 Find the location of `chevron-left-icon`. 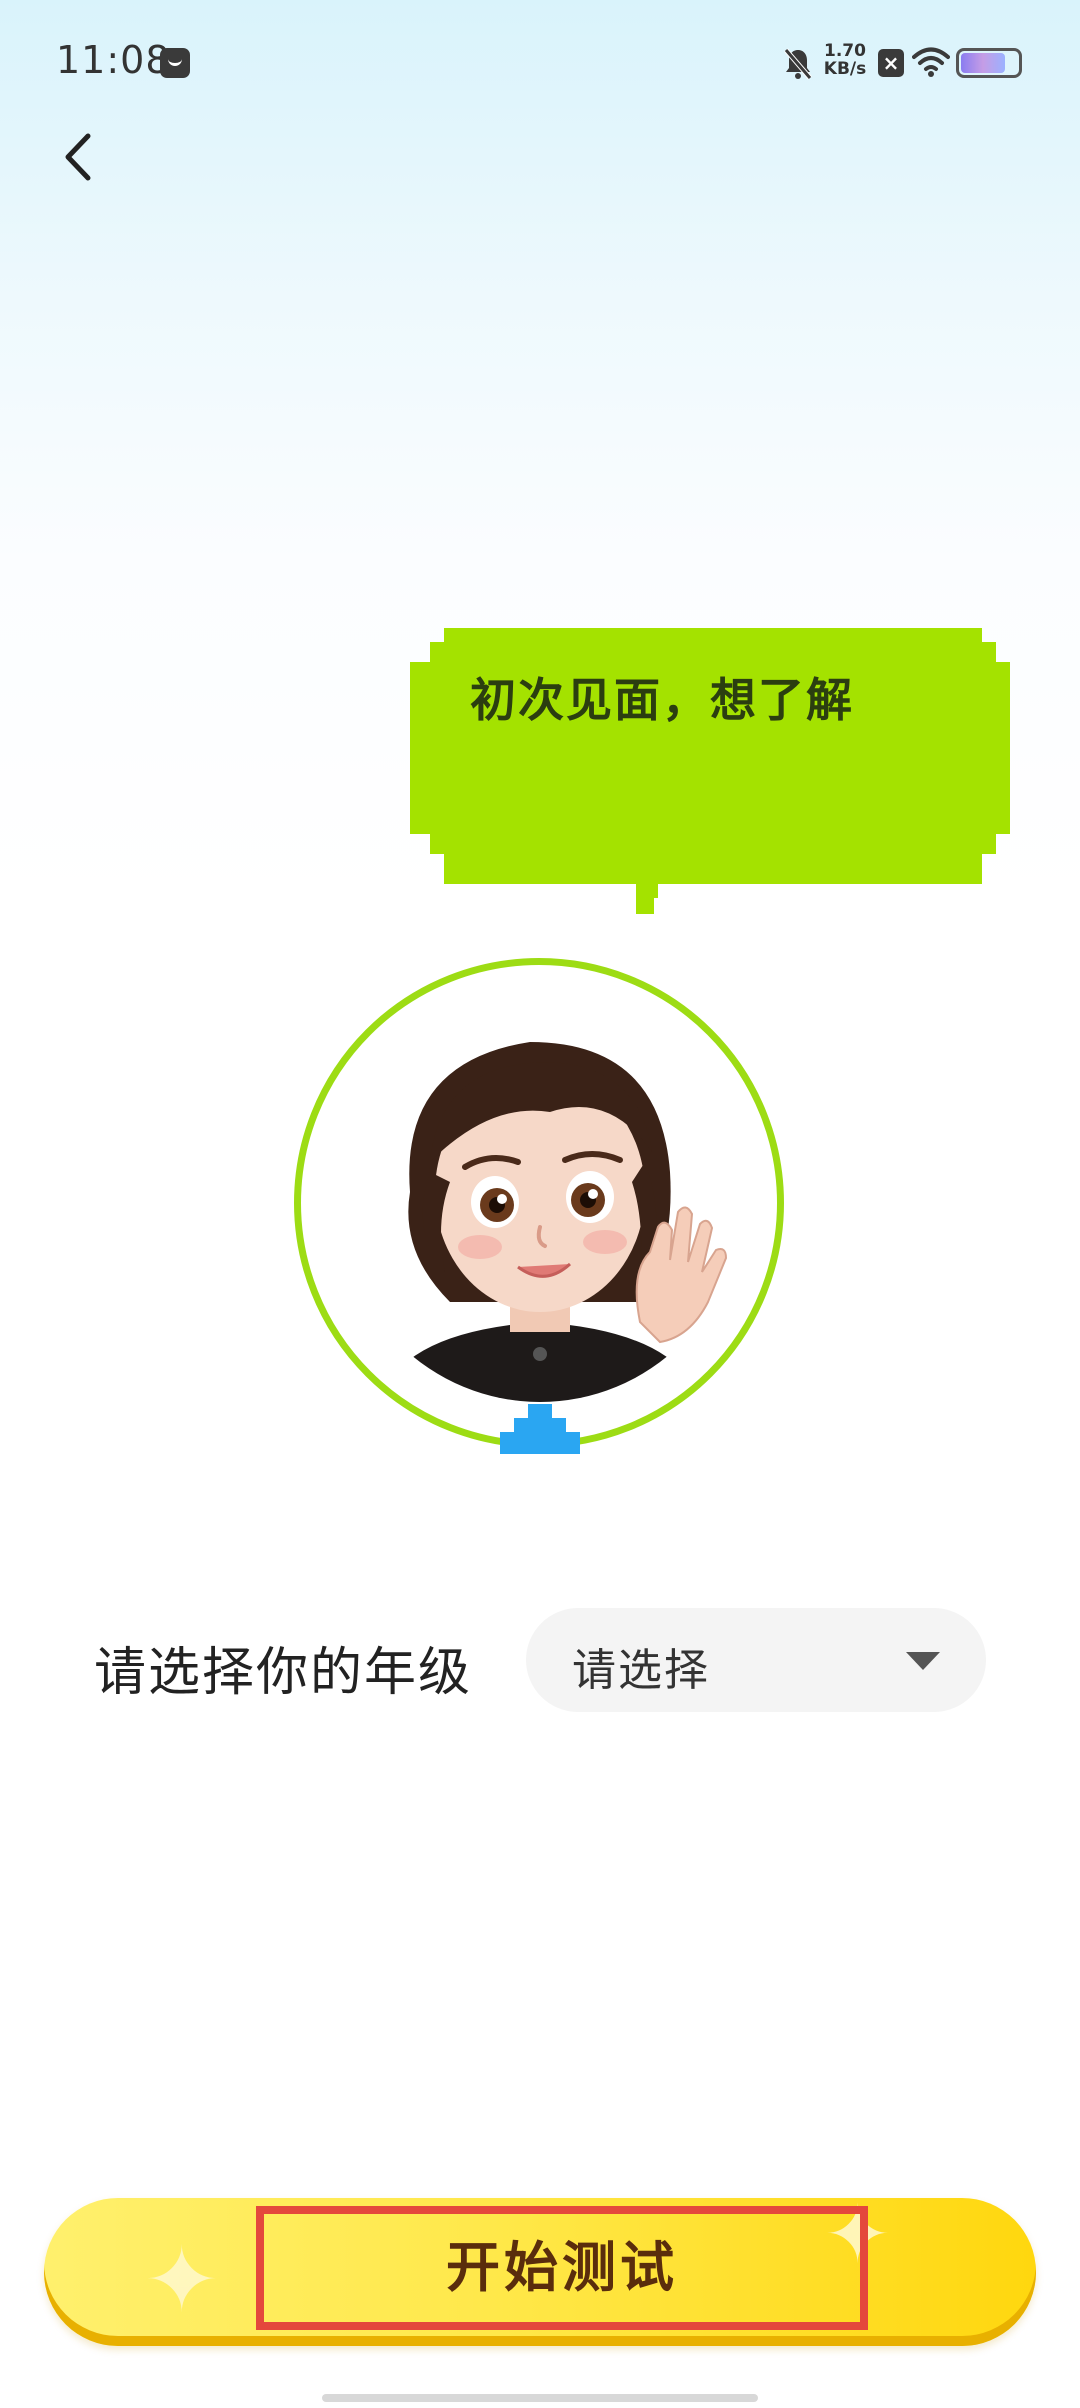

chevron-left-icon is located at coordinates (78, 157).